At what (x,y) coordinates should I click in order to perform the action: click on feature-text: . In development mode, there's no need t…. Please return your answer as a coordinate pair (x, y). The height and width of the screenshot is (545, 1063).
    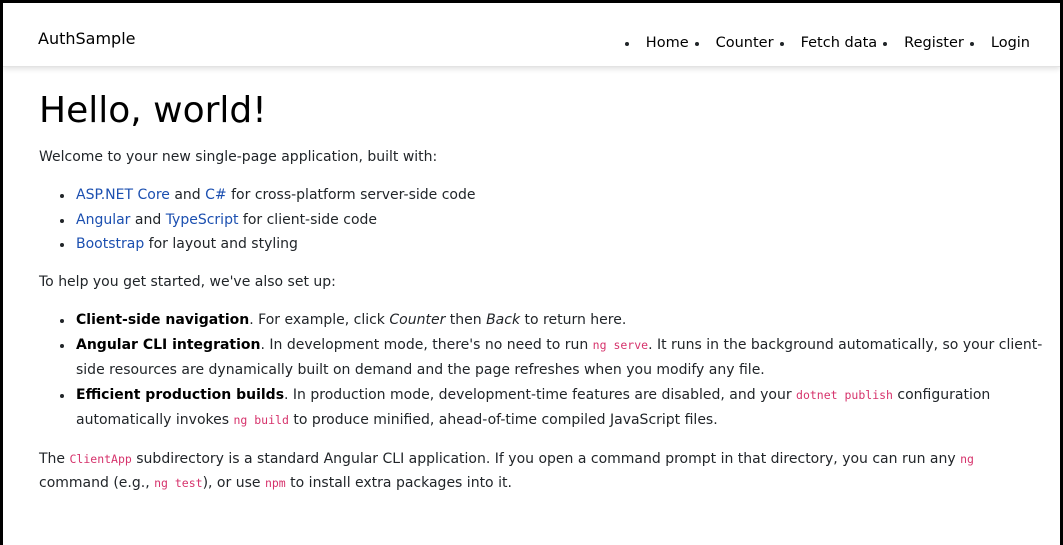
    Looking at the image, I should click on (426, 344).